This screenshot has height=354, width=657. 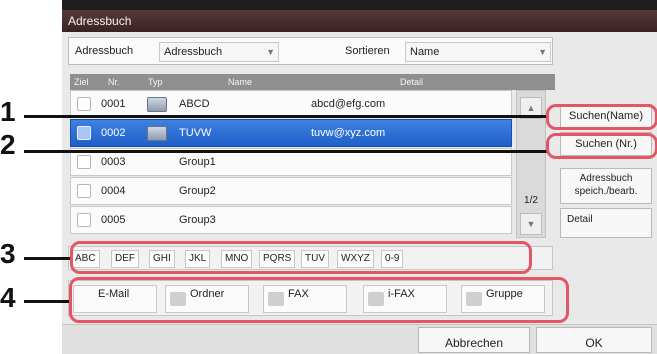 What do you see at coordinates (291, 220) in the screenshot?
I see `address-entry-row: 0005 Group3` at bounding box center [291, 220].